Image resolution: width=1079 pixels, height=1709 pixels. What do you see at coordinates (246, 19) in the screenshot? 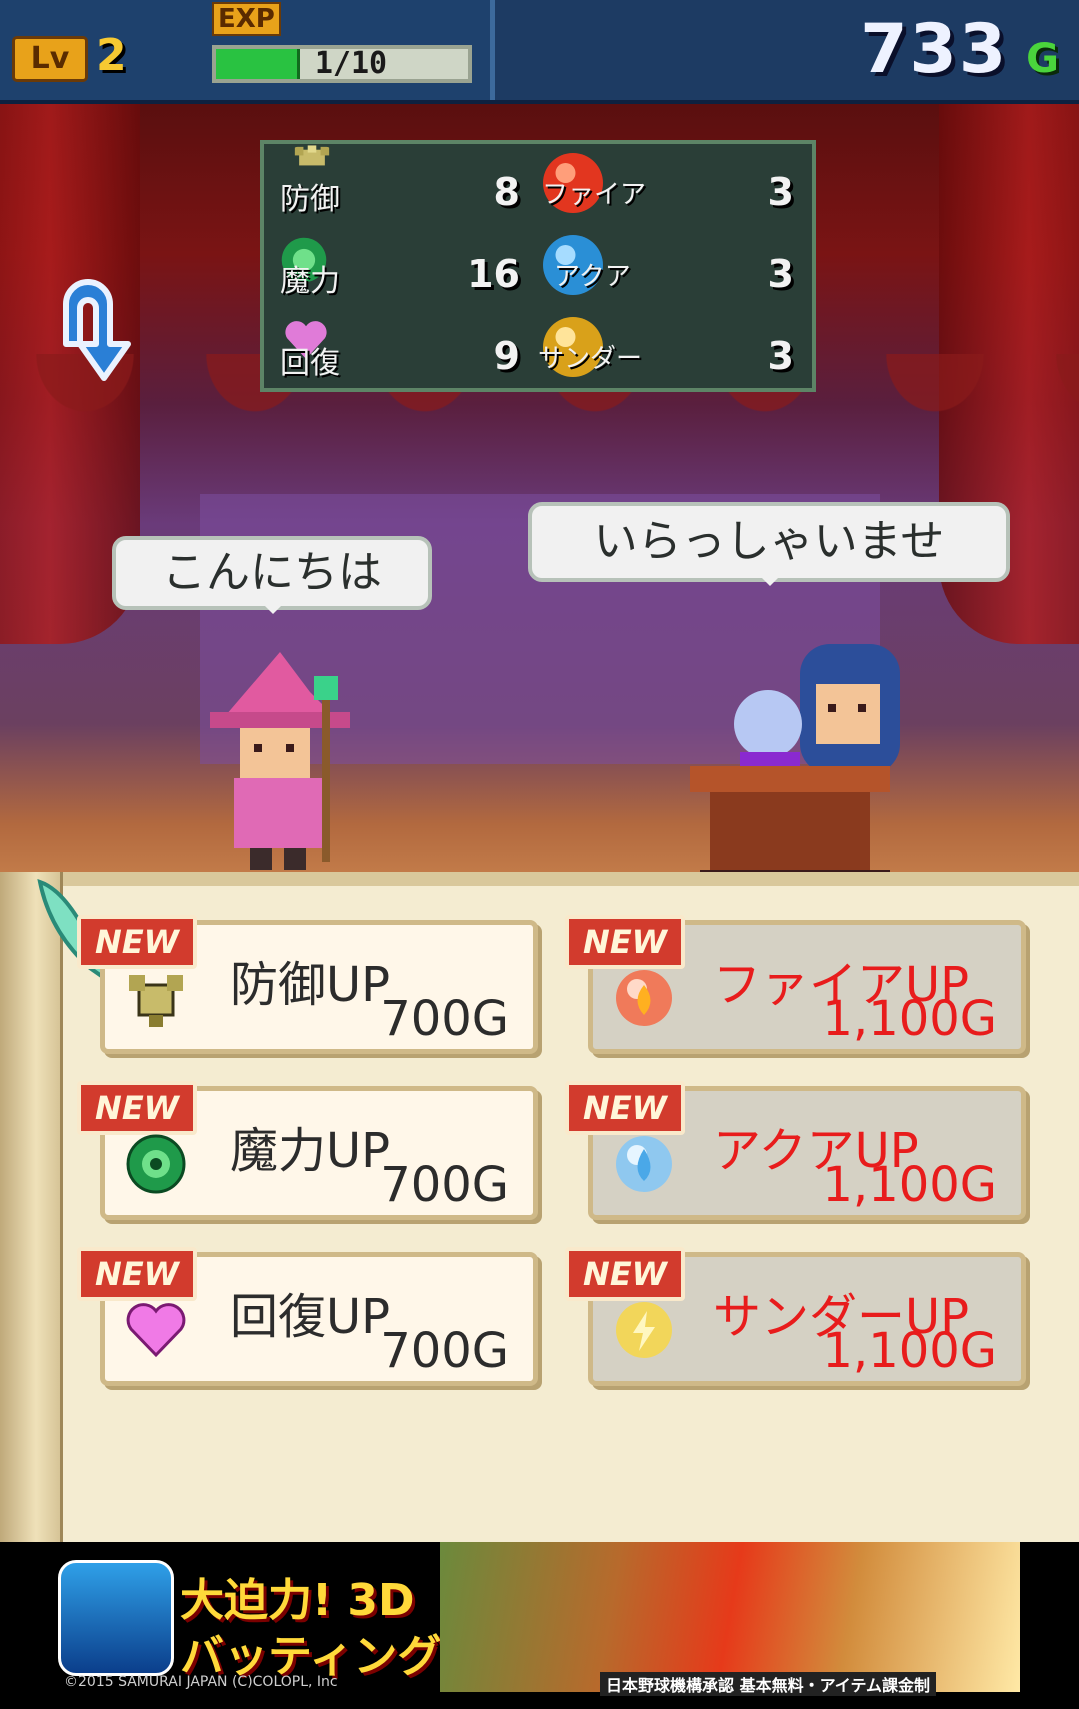
I see `exp-label: EXP` at bounding box center [246, 19].